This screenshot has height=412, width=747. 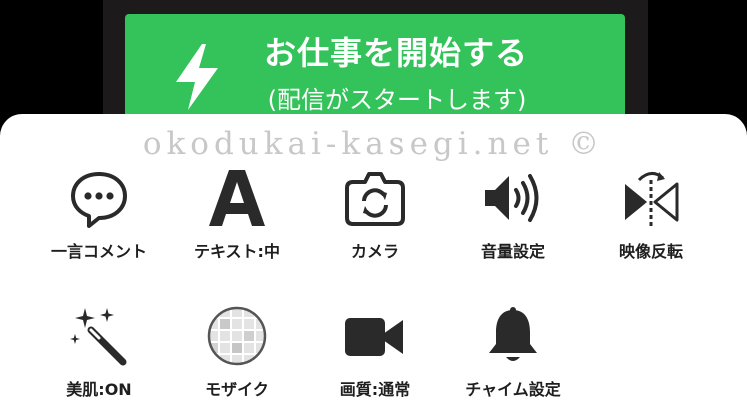 I want to click on menu-item-quality: 画質:通常, so click(x=375, y=359).